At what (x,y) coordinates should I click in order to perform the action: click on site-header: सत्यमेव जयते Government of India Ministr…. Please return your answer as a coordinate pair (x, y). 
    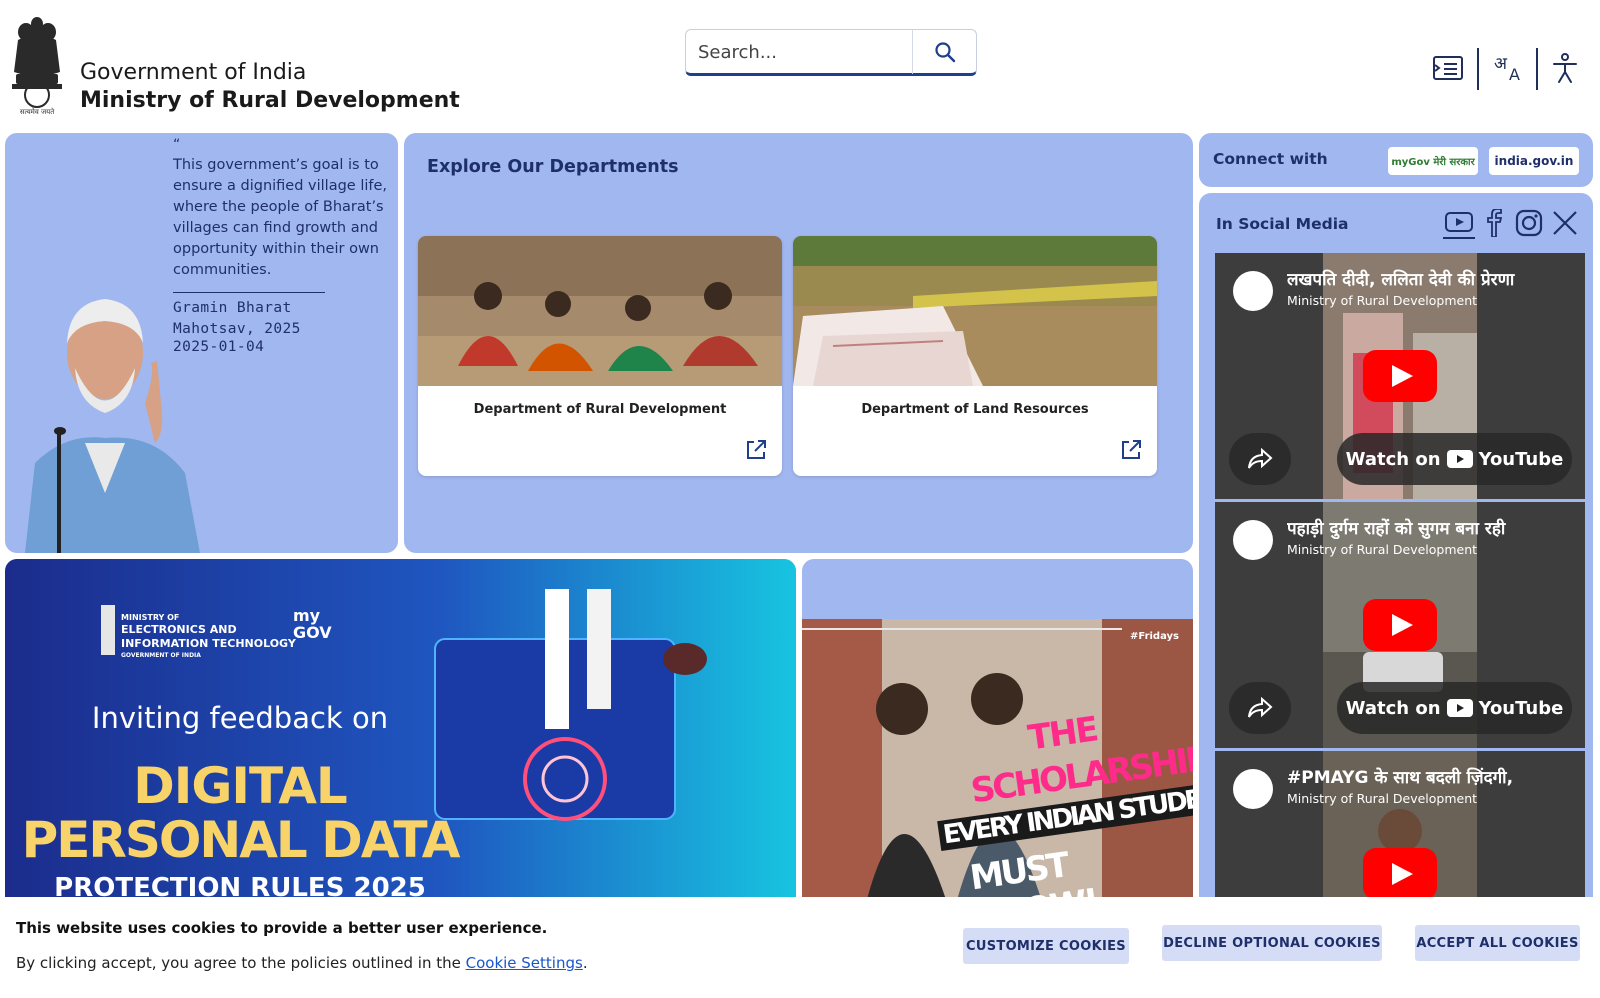
    Looking at the image, I should click on (800, 64).